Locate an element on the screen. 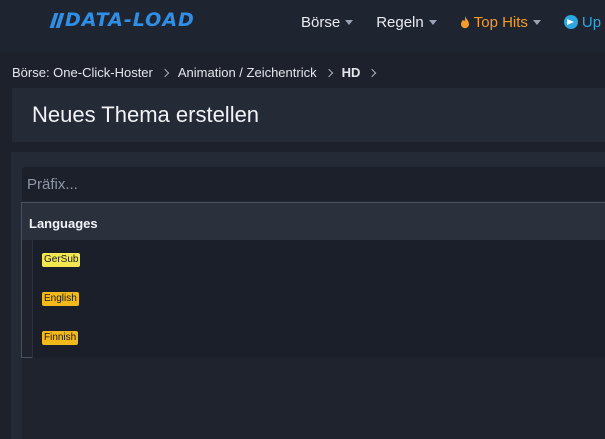 This screenshot has height=439, width=605. dropdown-group-header: Languages is located at coordinates (313, 221).